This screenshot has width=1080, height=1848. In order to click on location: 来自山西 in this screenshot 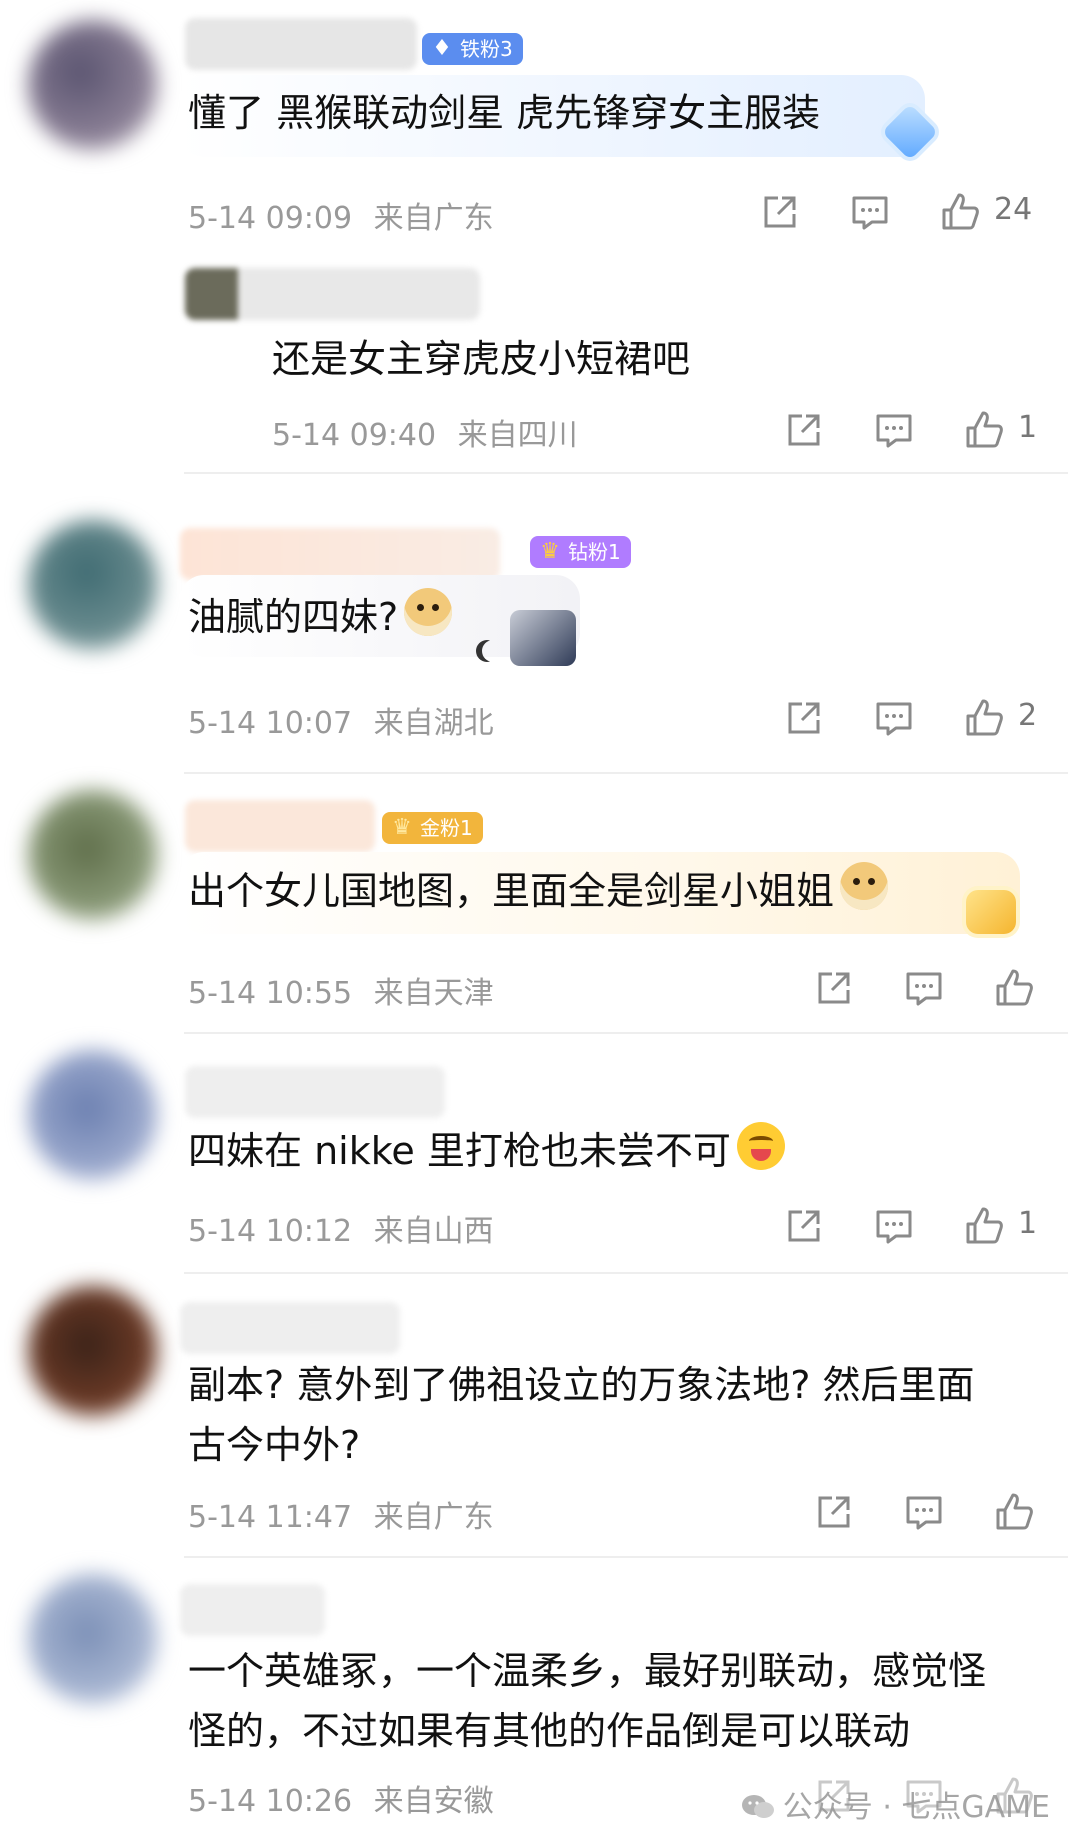, I will do `click(433, 1231)`.